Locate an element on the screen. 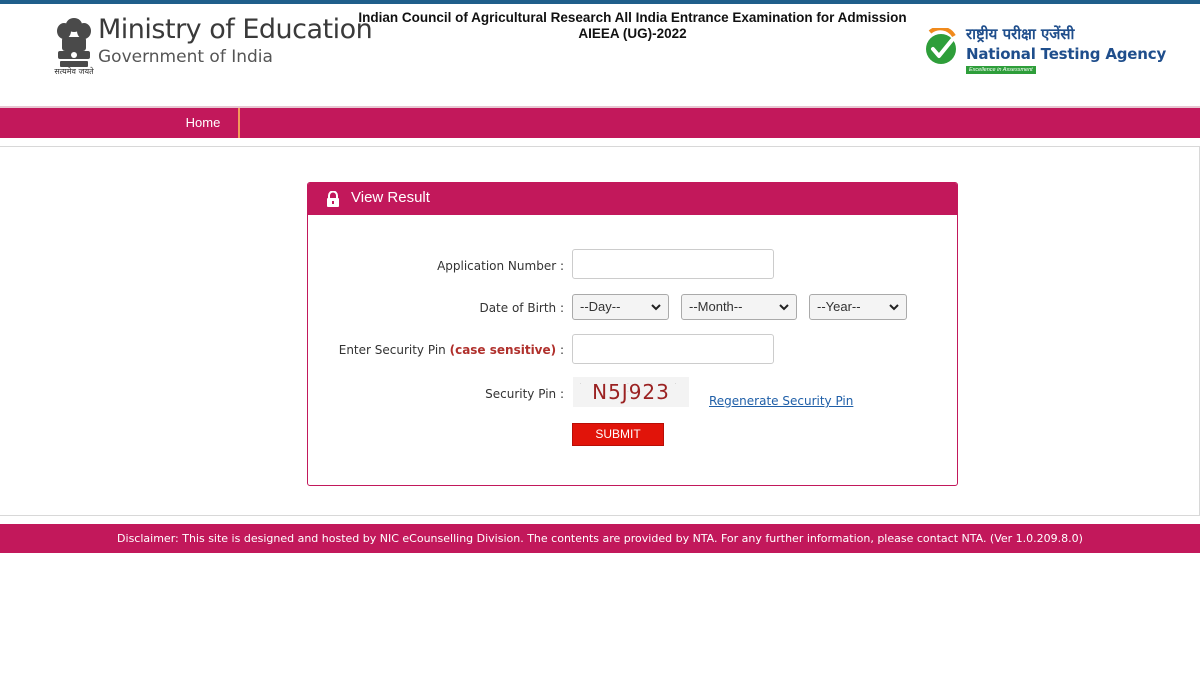  emblem-caption: सत्यमेव जयते is located at coordinates (74, 71).